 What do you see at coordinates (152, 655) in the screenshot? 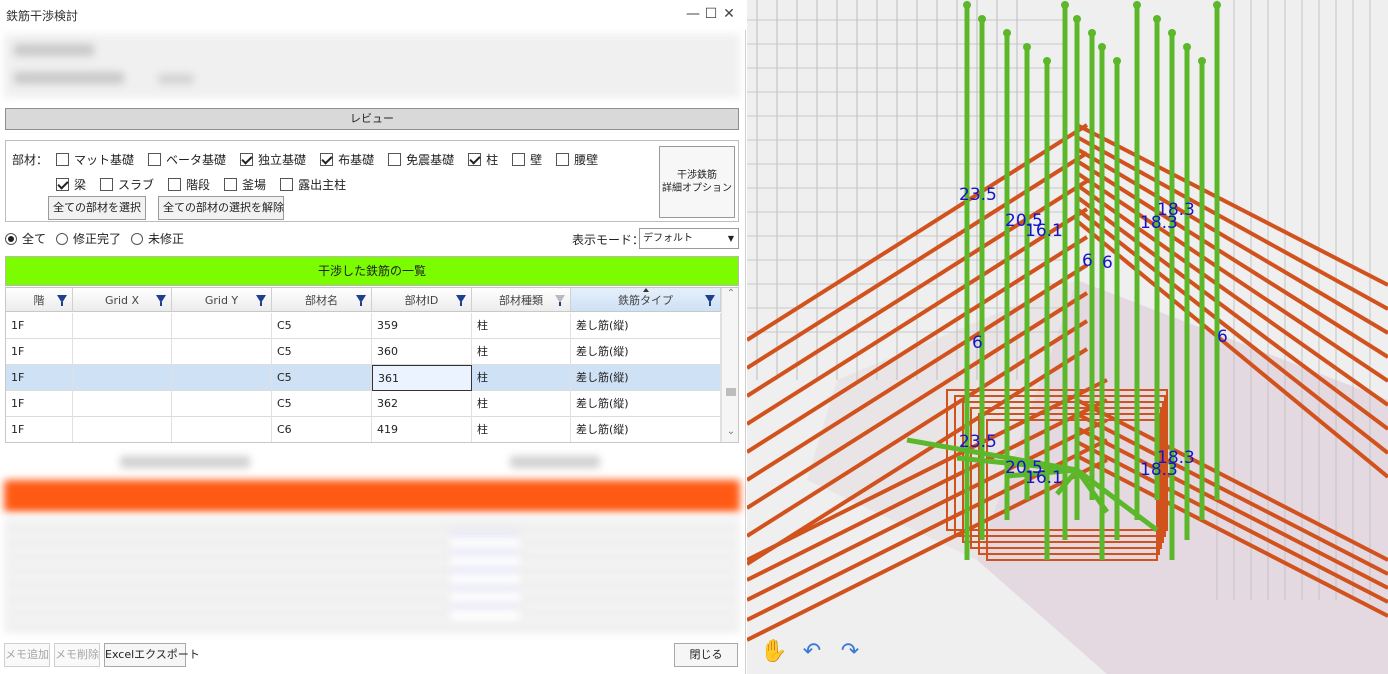
I see `excel-export-button: Excelエクスポート` at bounding box center [152, 655].